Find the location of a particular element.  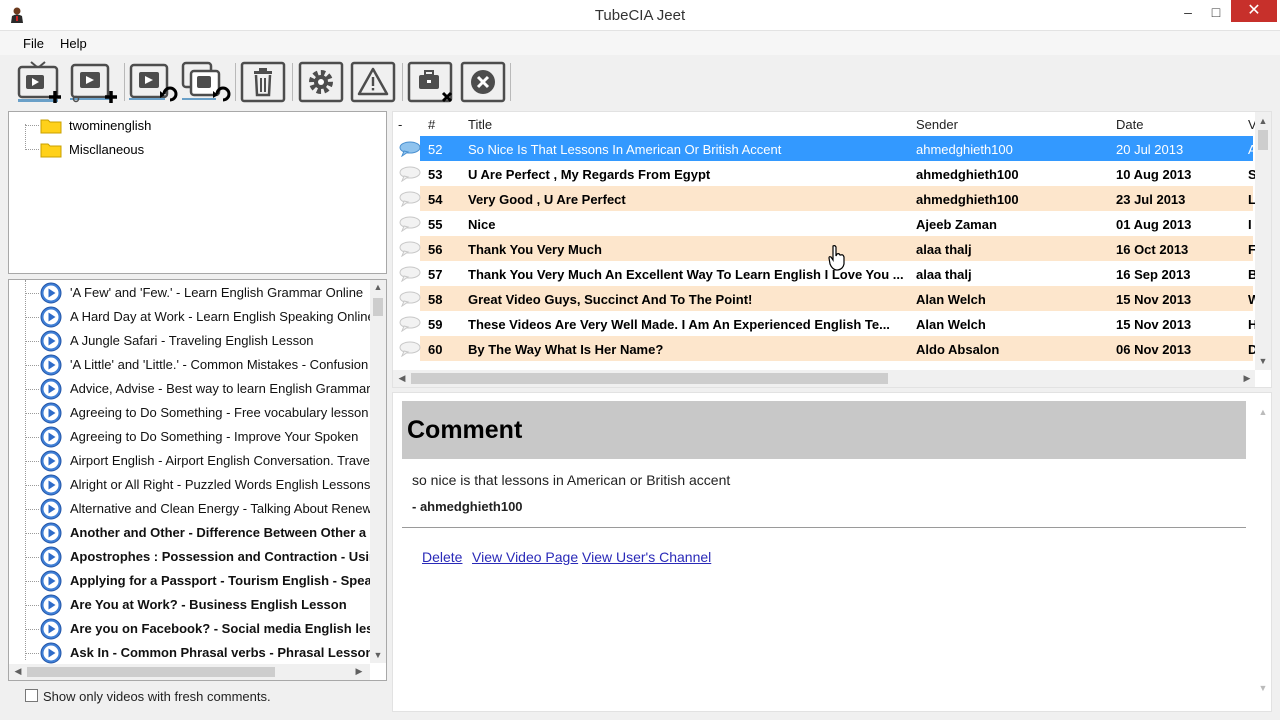

minimize-button: ‒ is located at coordinates (1188, 12).